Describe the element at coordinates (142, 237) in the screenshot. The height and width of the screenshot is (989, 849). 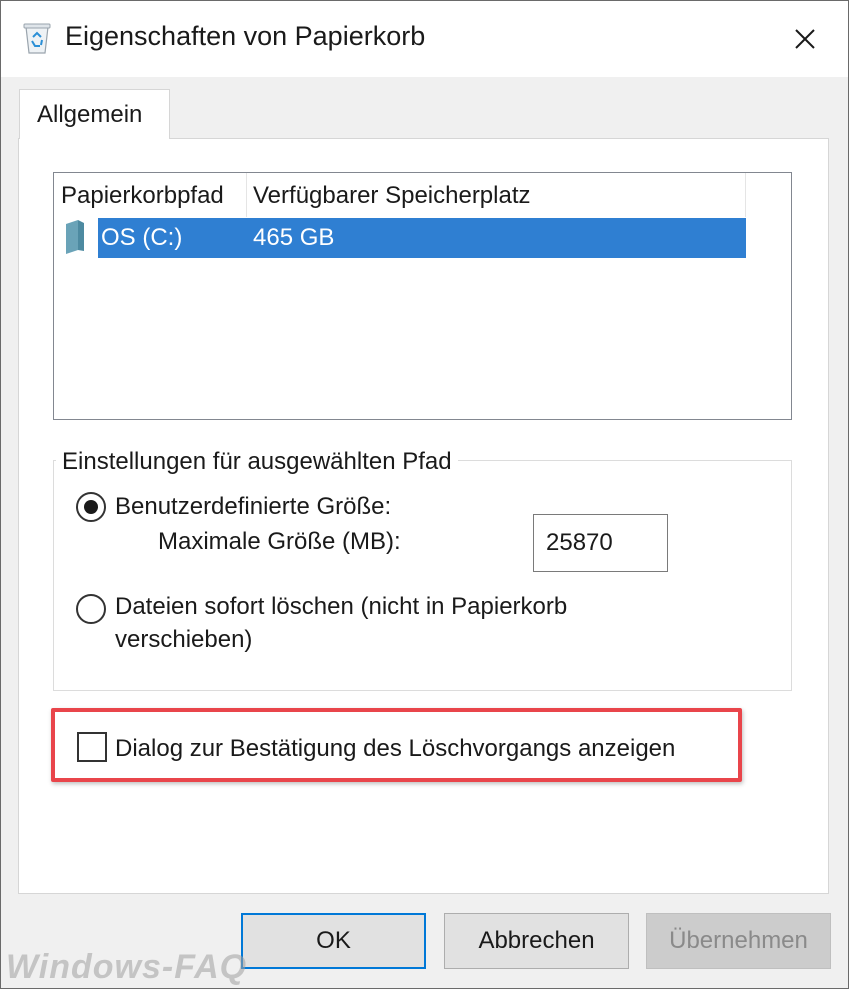
I see `list-item-path: OS (C:)` at that location.